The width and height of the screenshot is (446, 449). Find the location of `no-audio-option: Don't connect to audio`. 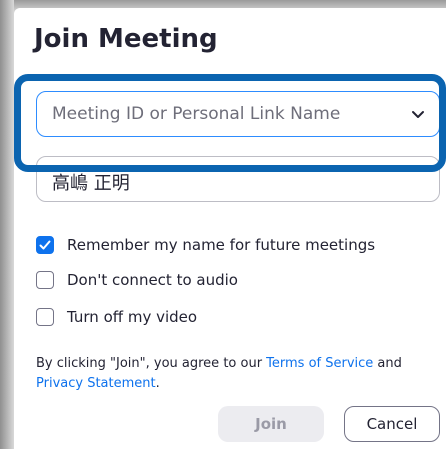

no-audio-option: Don't connect to audio is located at coordinates (137, 280).